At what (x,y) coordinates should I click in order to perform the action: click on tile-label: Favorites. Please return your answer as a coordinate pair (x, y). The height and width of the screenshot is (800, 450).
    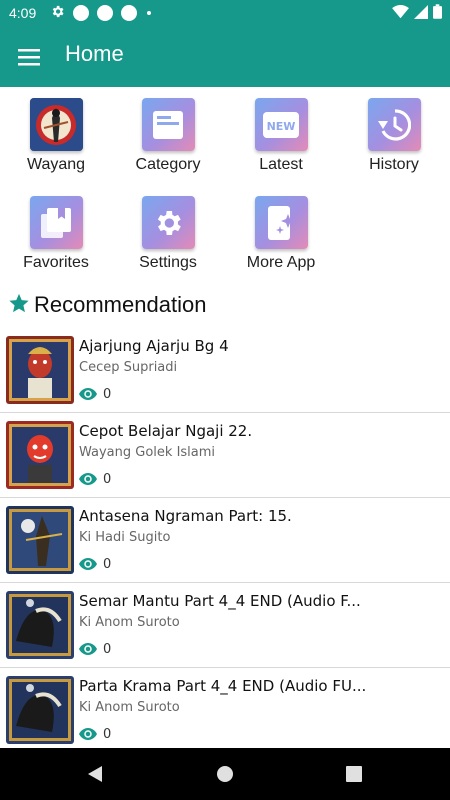
    Looking at the image, I should click on (56, 262).